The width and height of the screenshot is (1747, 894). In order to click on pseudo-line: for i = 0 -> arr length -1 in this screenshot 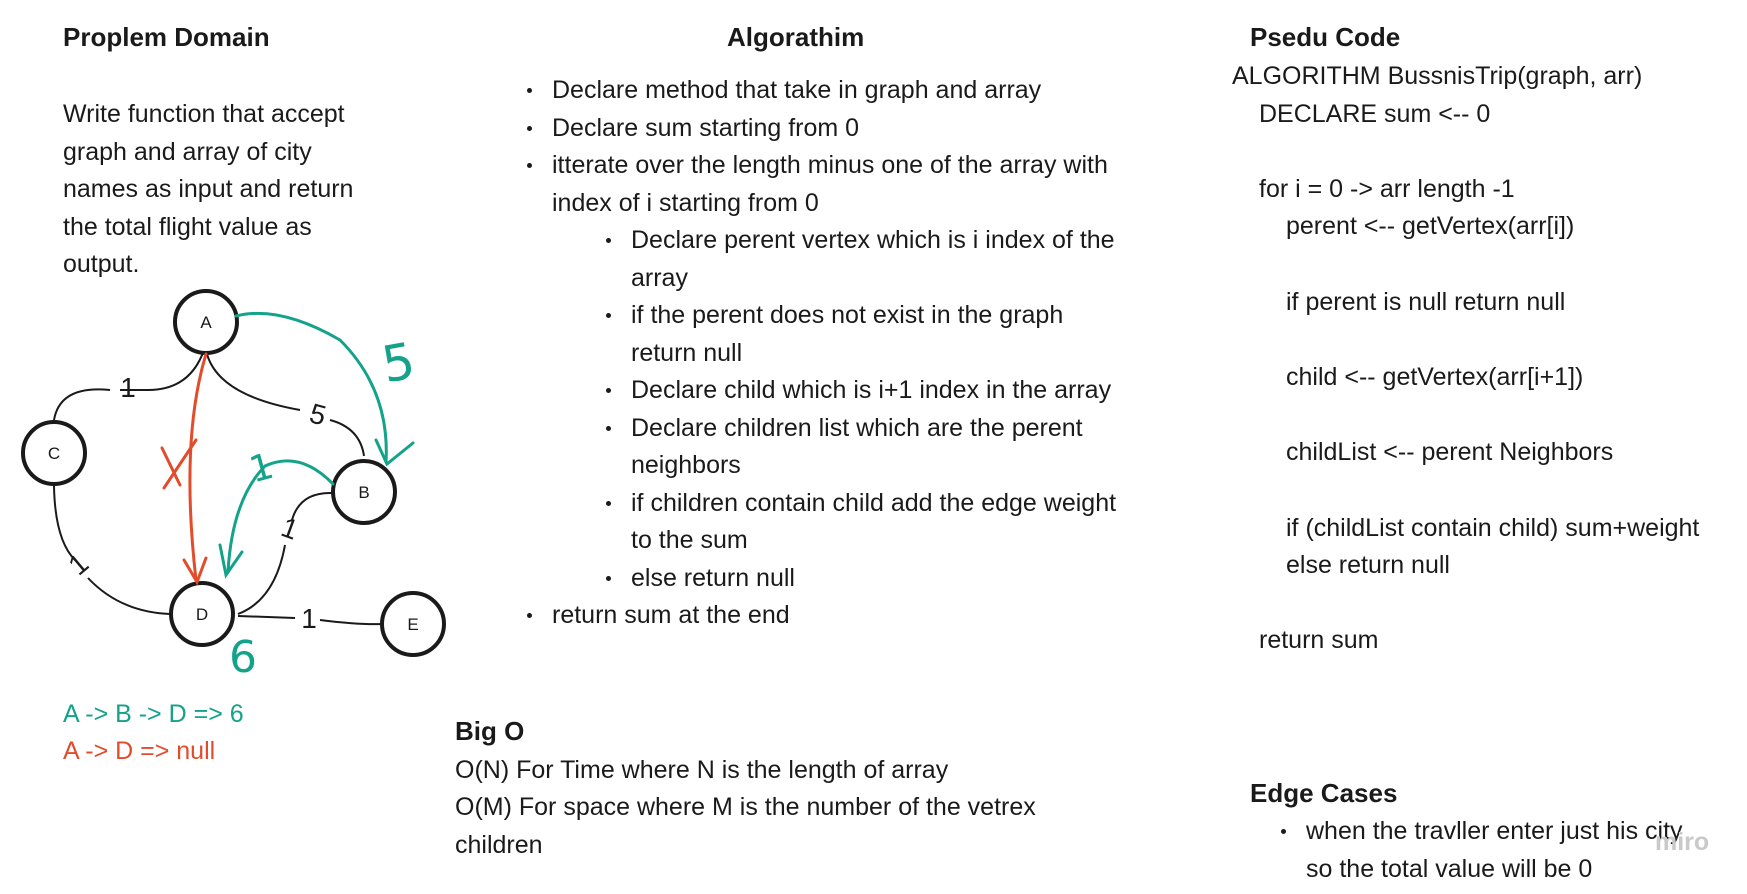, I will do `click(1387, 189)`.